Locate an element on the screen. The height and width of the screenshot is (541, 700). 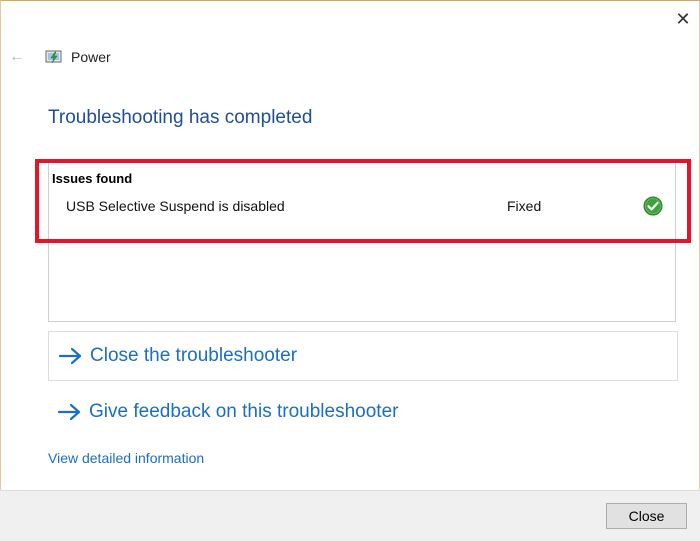
close-troubleshooter-label: Close the troubleshooter is located at coordinates (194, 355).